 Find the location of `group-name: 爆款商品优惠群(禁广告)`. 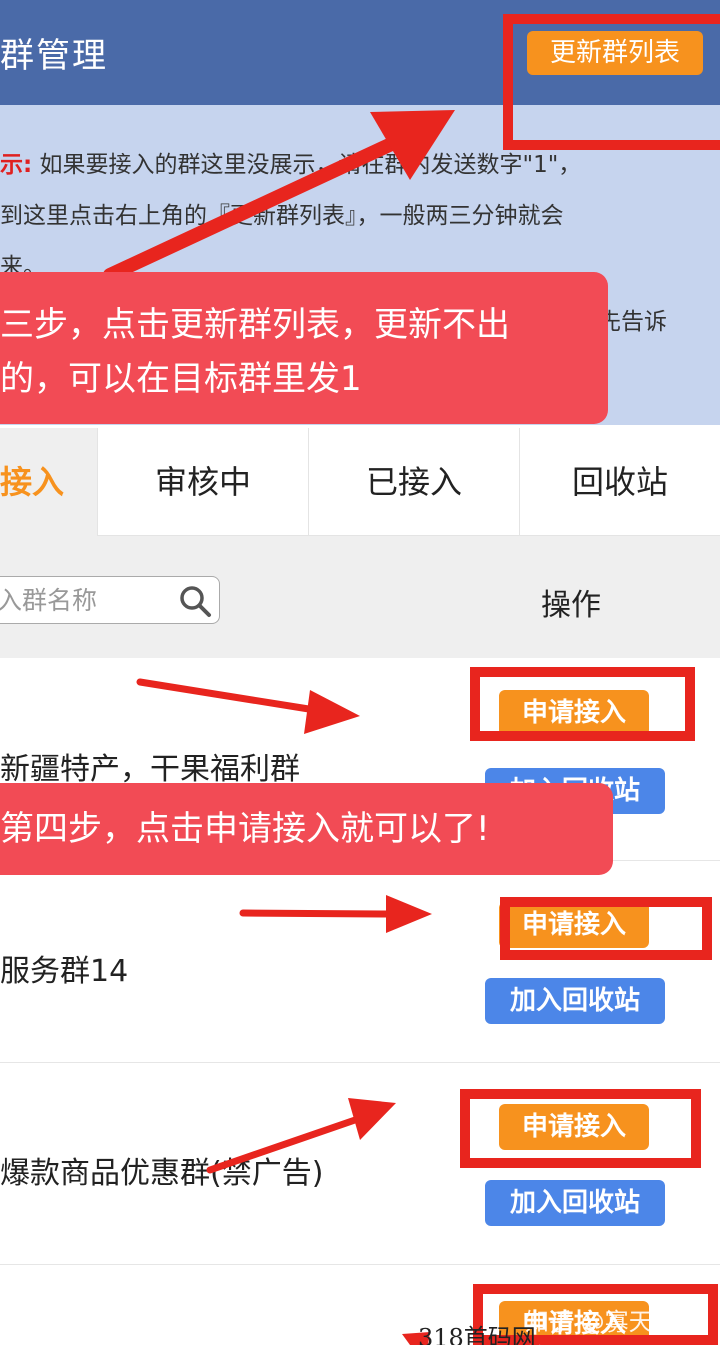

group-name: 爆款商品优惠群(禁广告) is located at coordinates (162, 1173).